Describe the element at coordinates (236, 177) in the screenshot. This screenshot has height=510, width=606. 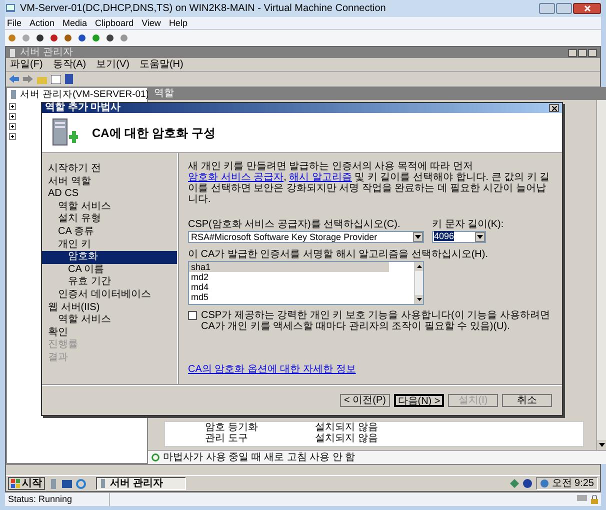
I see `help-link: 암호화 서비스 공급자` at that location.